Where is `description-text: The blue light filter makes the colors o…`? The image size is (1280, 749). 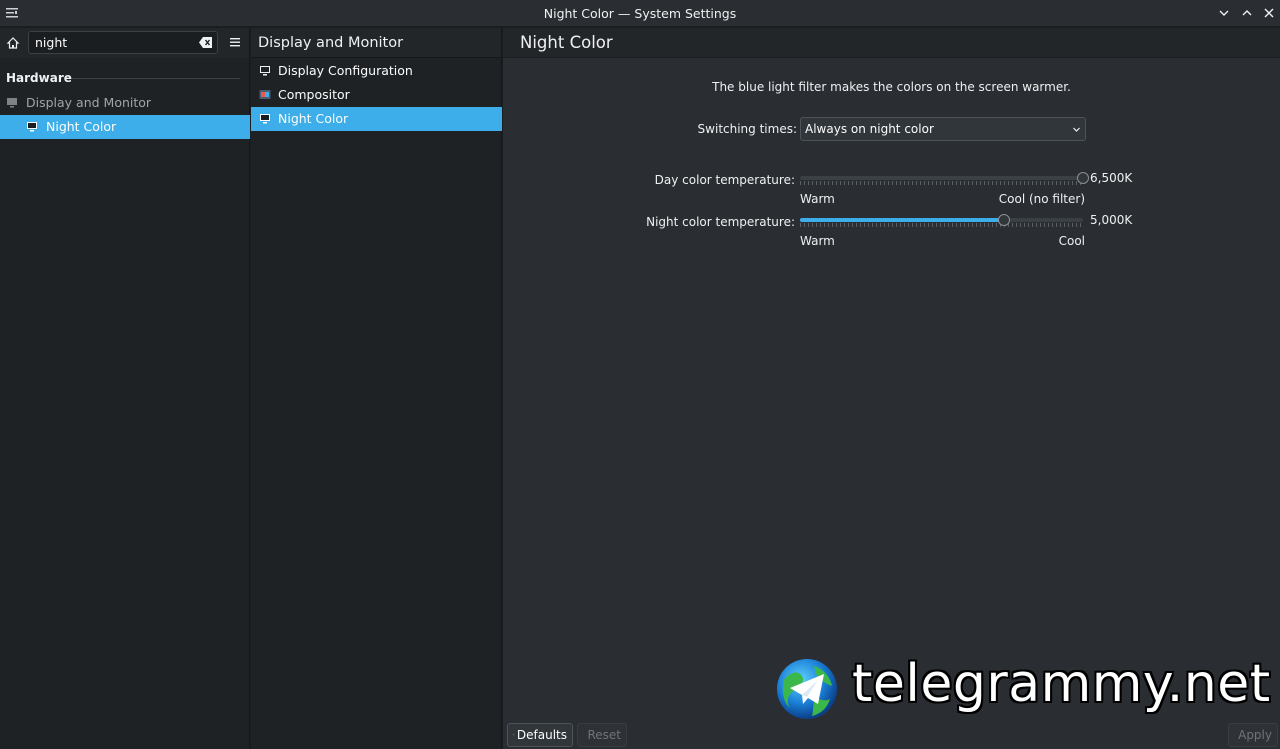 description-text: The blue light filter makes the colors o… is located at coordinates (891, 87).